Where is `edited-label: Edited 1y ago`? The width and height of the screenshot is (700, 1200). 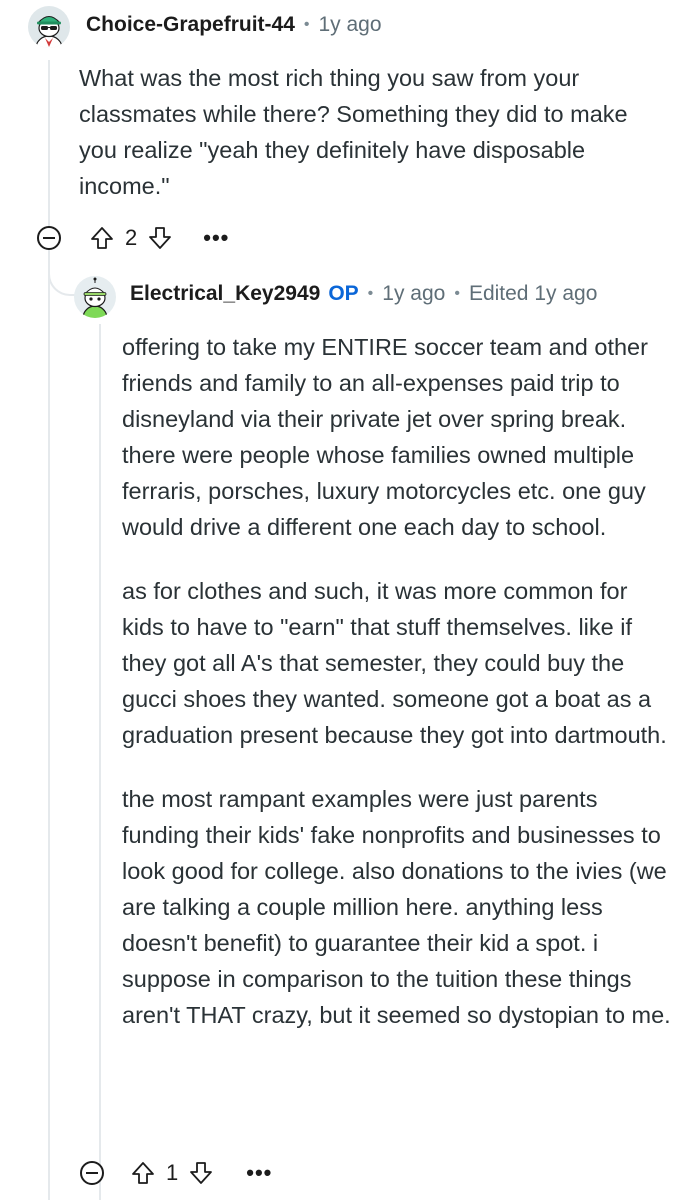 edited-label: Edited 1y ago is located at coordinates (533, 293).